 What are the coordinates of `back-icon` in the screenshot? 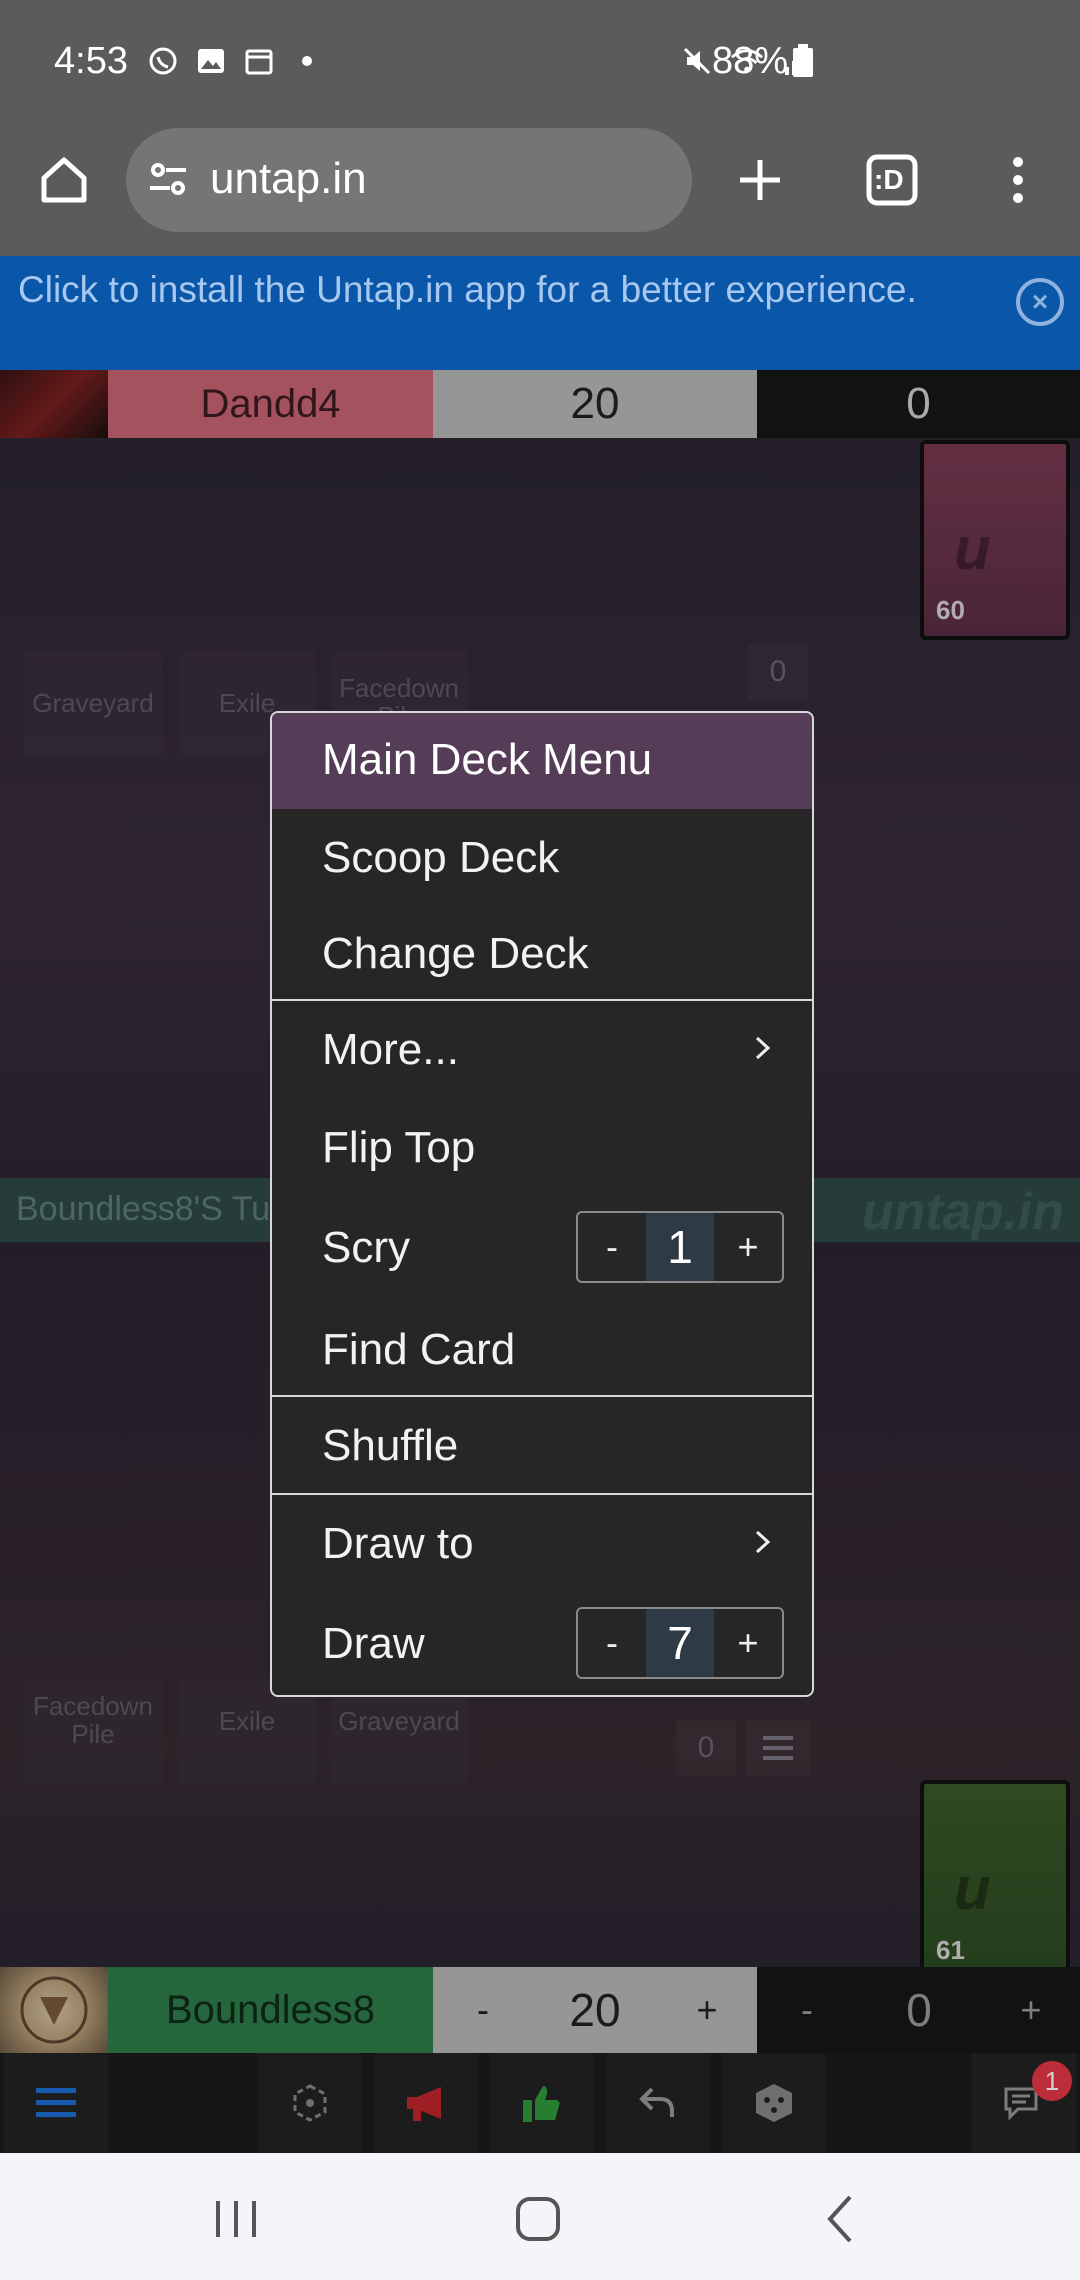 It's located at (839, 2219).